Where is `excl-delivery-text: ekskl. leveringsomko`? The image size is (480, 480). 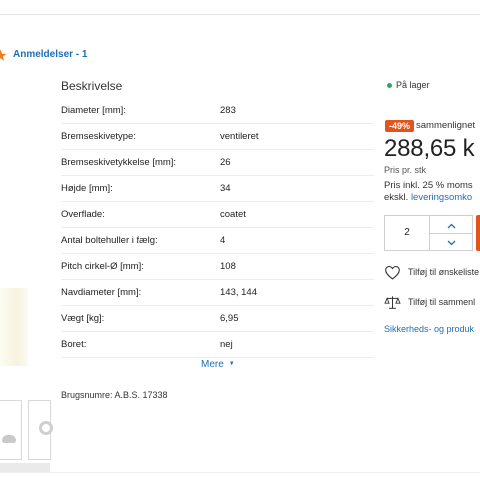
excl-delivery-text: ekskl. leveringsomko is located at coordinates (428, 197).